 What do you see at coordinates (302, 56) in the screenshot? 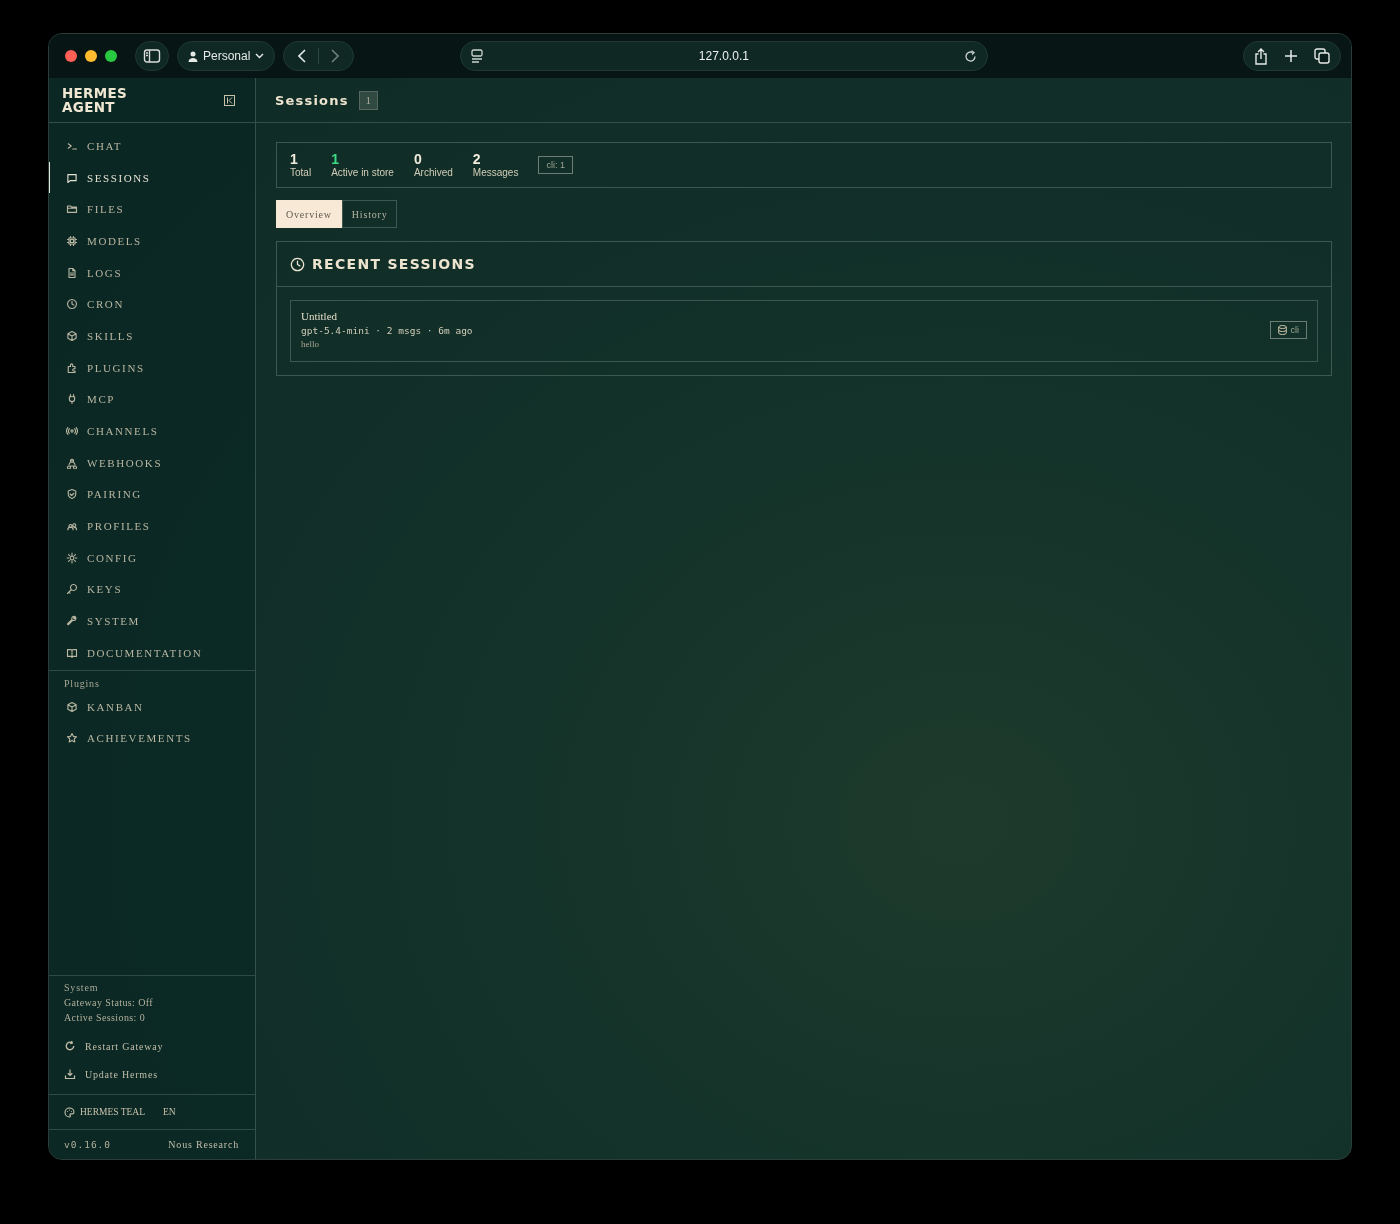
I see `chevron-left-icon` at bounding box center [302, 56].